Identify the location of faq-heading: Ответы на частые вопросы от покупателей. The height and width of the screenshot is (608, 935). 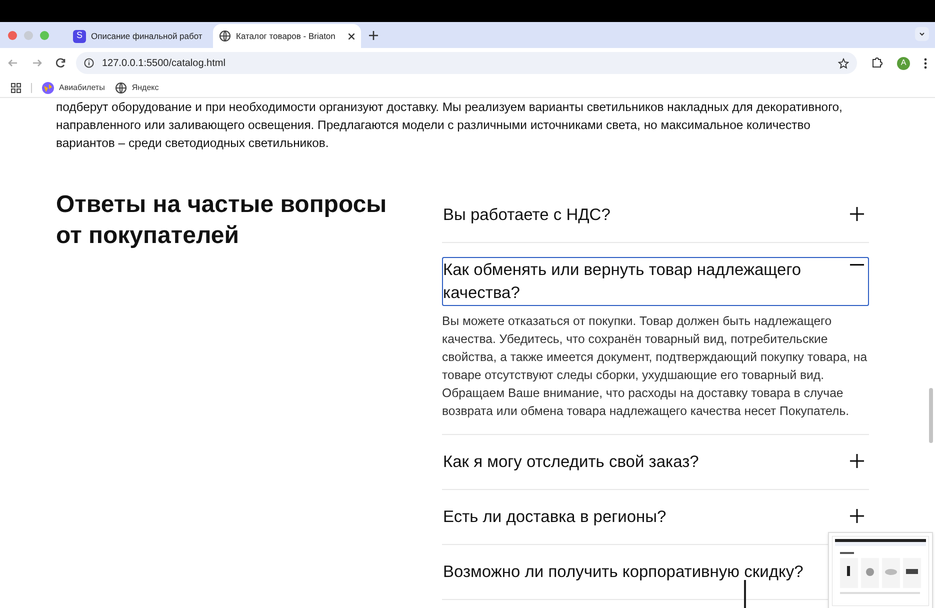
(222, 220).